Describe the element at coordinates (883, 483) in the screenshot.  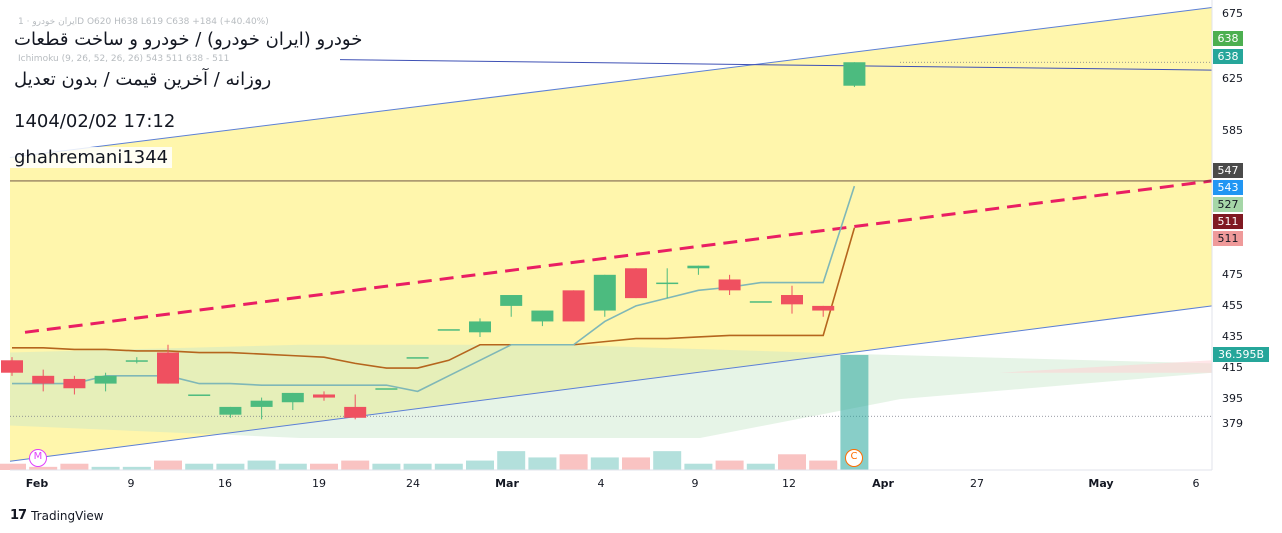
I see `time-tick-label: Apr` at that location.